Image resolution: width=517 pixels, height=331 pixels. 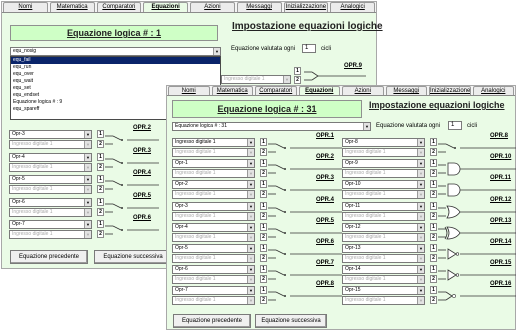 What do you see at coordinates (213, 185) in the screenshot?
I see `operand-a-select: Opr-2 ▼` at bounding box center [213, 185].